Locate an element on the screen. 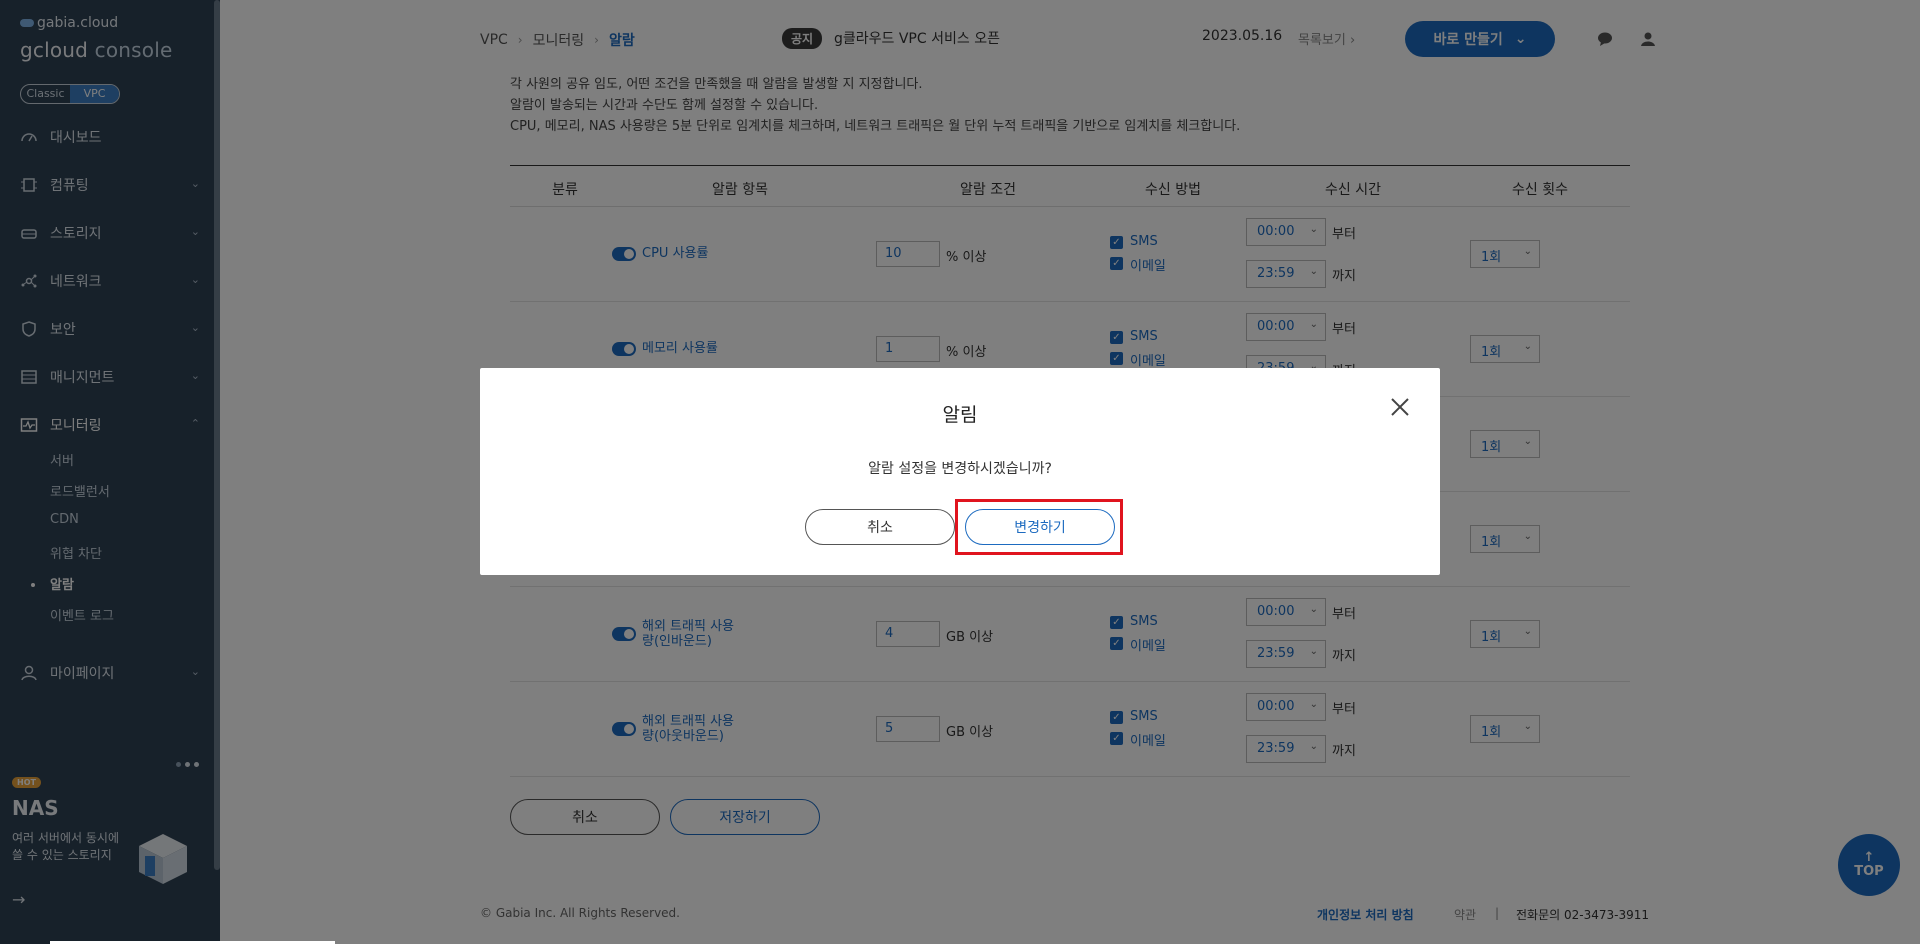 This screenshot has width=1920, height=944. confirm-dialog: 알림 알람 설정을 변경하시겠습니까? 취소 변경하기 is located at coordinates (960, 471).